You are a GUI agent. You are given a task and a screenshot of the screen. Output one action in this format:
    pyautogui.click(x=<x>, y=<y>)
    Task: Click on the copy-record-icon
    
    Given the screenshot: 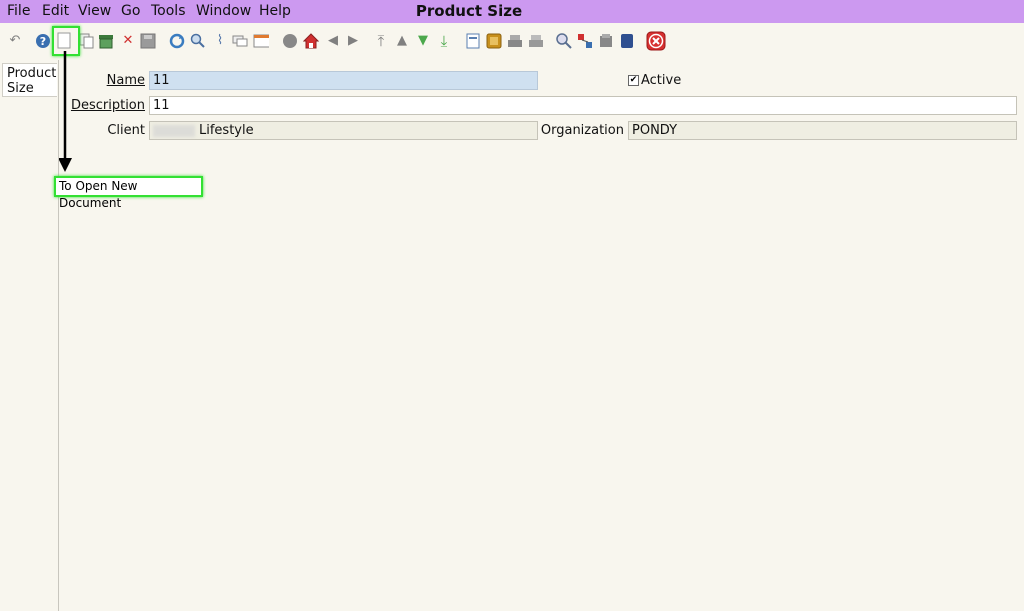 What is the action you would take?
    pyautogui.click(x=87, y=41)
    